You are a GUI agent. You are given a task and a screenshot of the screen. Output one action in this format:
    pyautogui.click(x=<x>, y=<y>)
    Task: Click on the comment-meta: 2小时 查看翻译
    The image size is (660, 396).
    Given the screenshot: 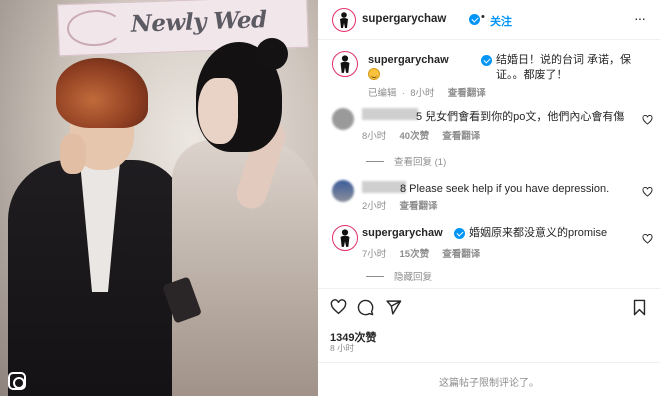 What is the action you would take?
    pyautogui.click(x=400, y=205)
    